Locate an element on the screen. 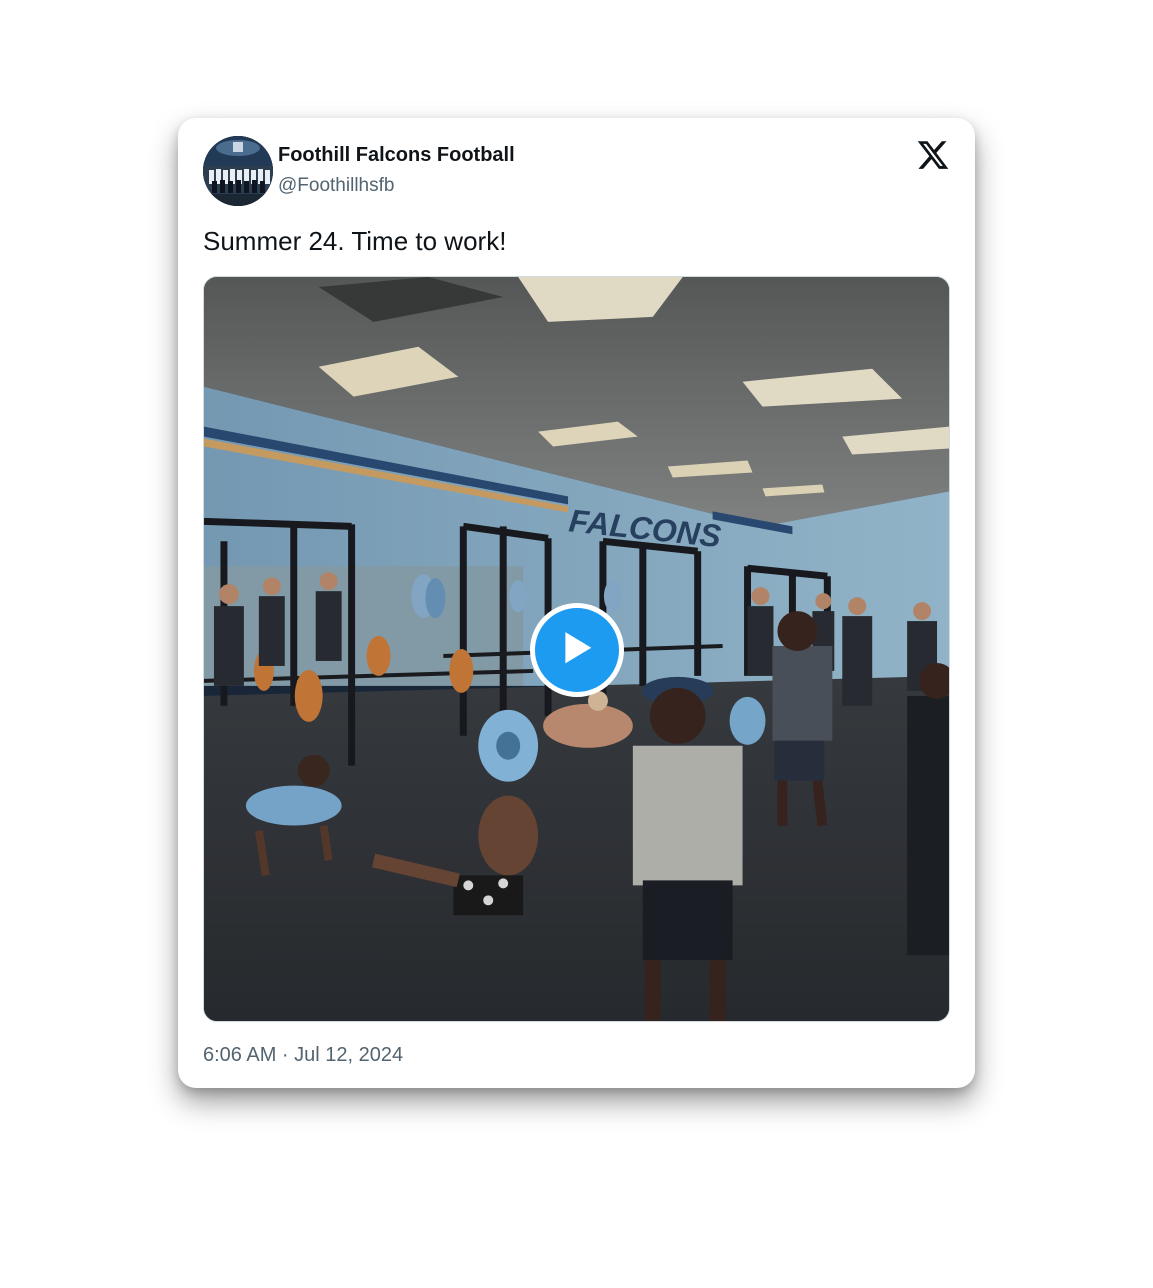  author-handle: @Foothillhsfb is located at coordinates (396, 186).